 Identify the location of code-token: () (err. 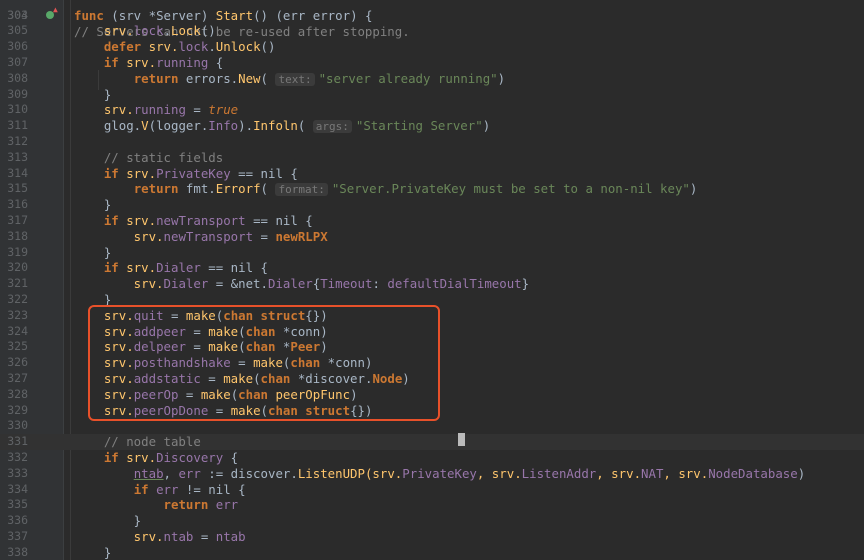
(283, 15).